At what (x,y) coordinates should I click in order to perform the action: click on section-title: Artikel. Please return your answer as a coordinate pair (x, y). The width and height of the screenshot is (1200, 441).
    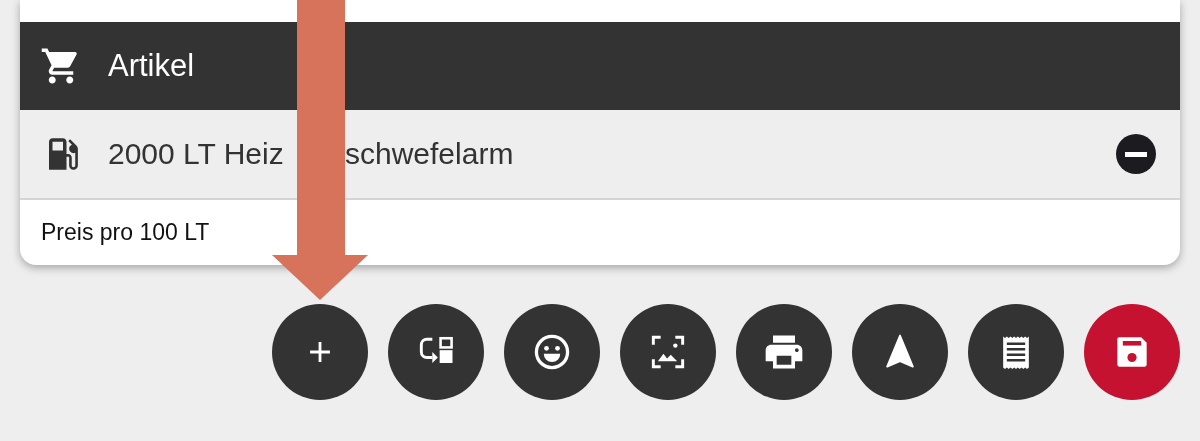
    Looking at the image, I should click on (151, 66).